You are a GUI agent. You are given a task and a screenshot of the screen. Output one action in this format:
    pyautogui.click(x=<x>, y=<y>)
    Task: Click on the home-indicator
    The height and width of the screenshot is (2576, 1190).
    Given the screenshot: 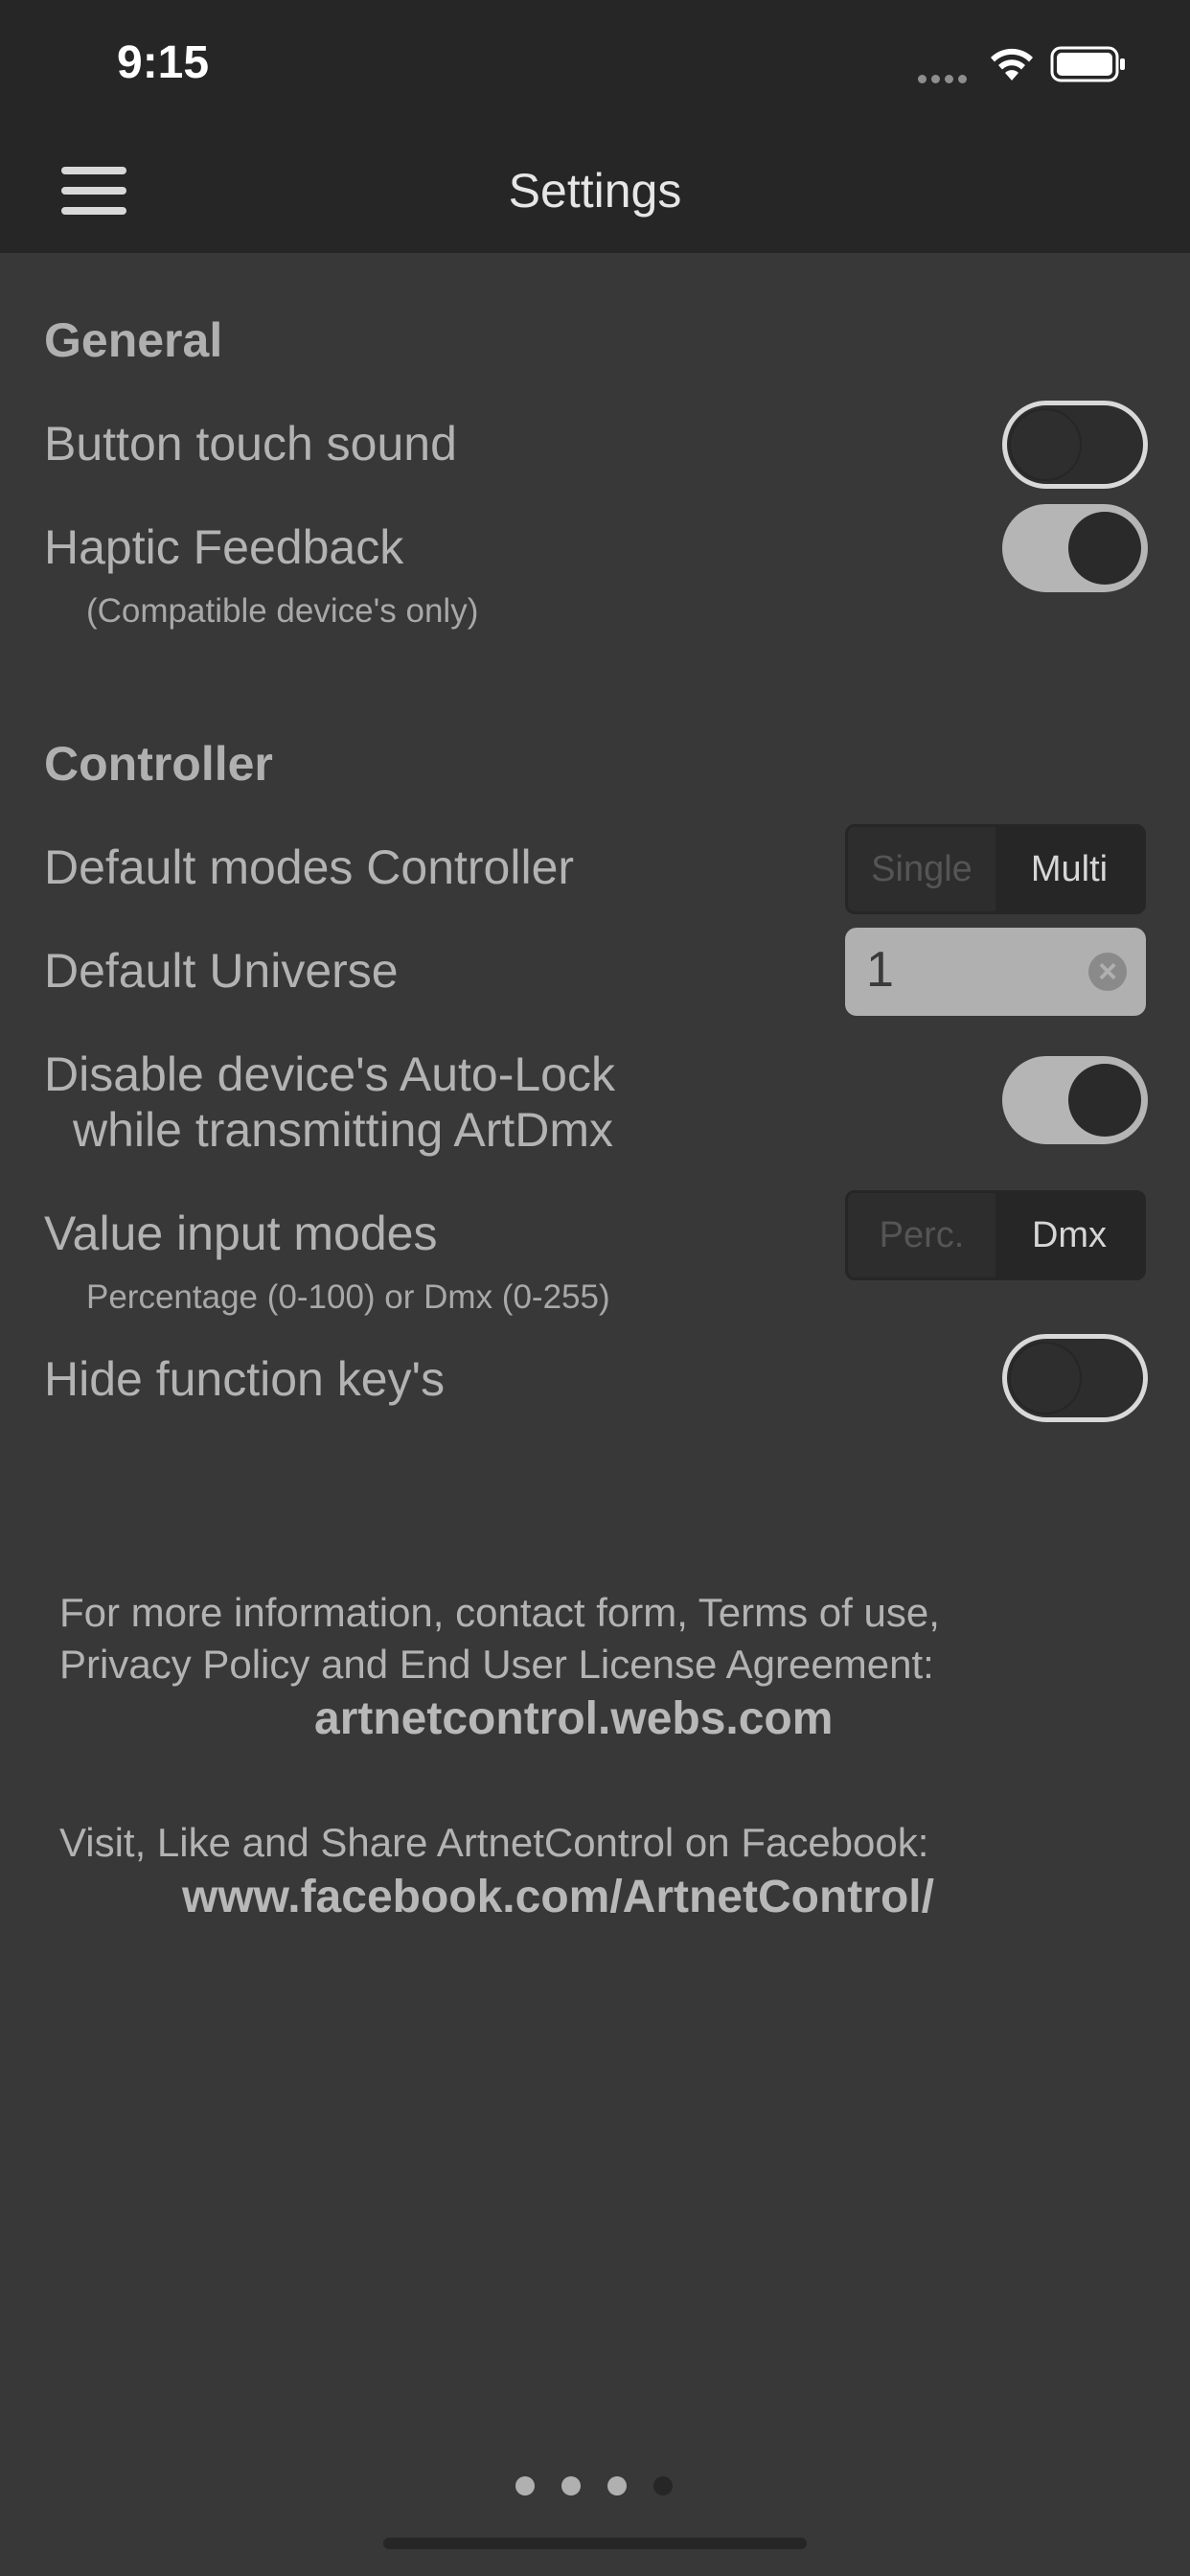 What is the action you would take?
    pyautogui.click(x=595, y=2543)
    